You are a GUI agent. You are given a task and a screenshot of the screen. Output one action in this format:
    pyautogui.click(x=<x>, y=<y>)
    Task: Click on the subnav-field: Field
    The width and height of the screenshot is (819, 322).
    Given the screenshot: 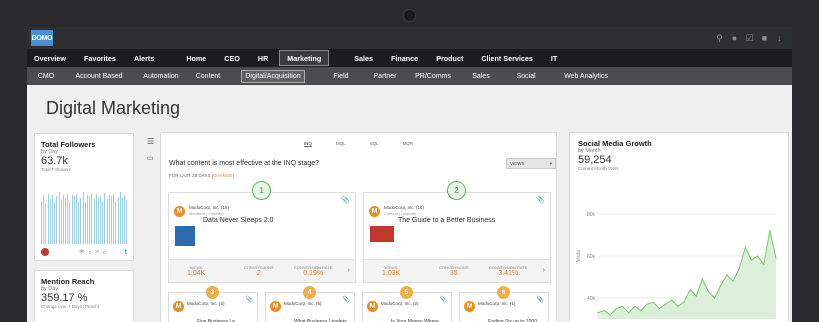 What is the action you would take?
    pyautogui.click(x=341, y=76)
    